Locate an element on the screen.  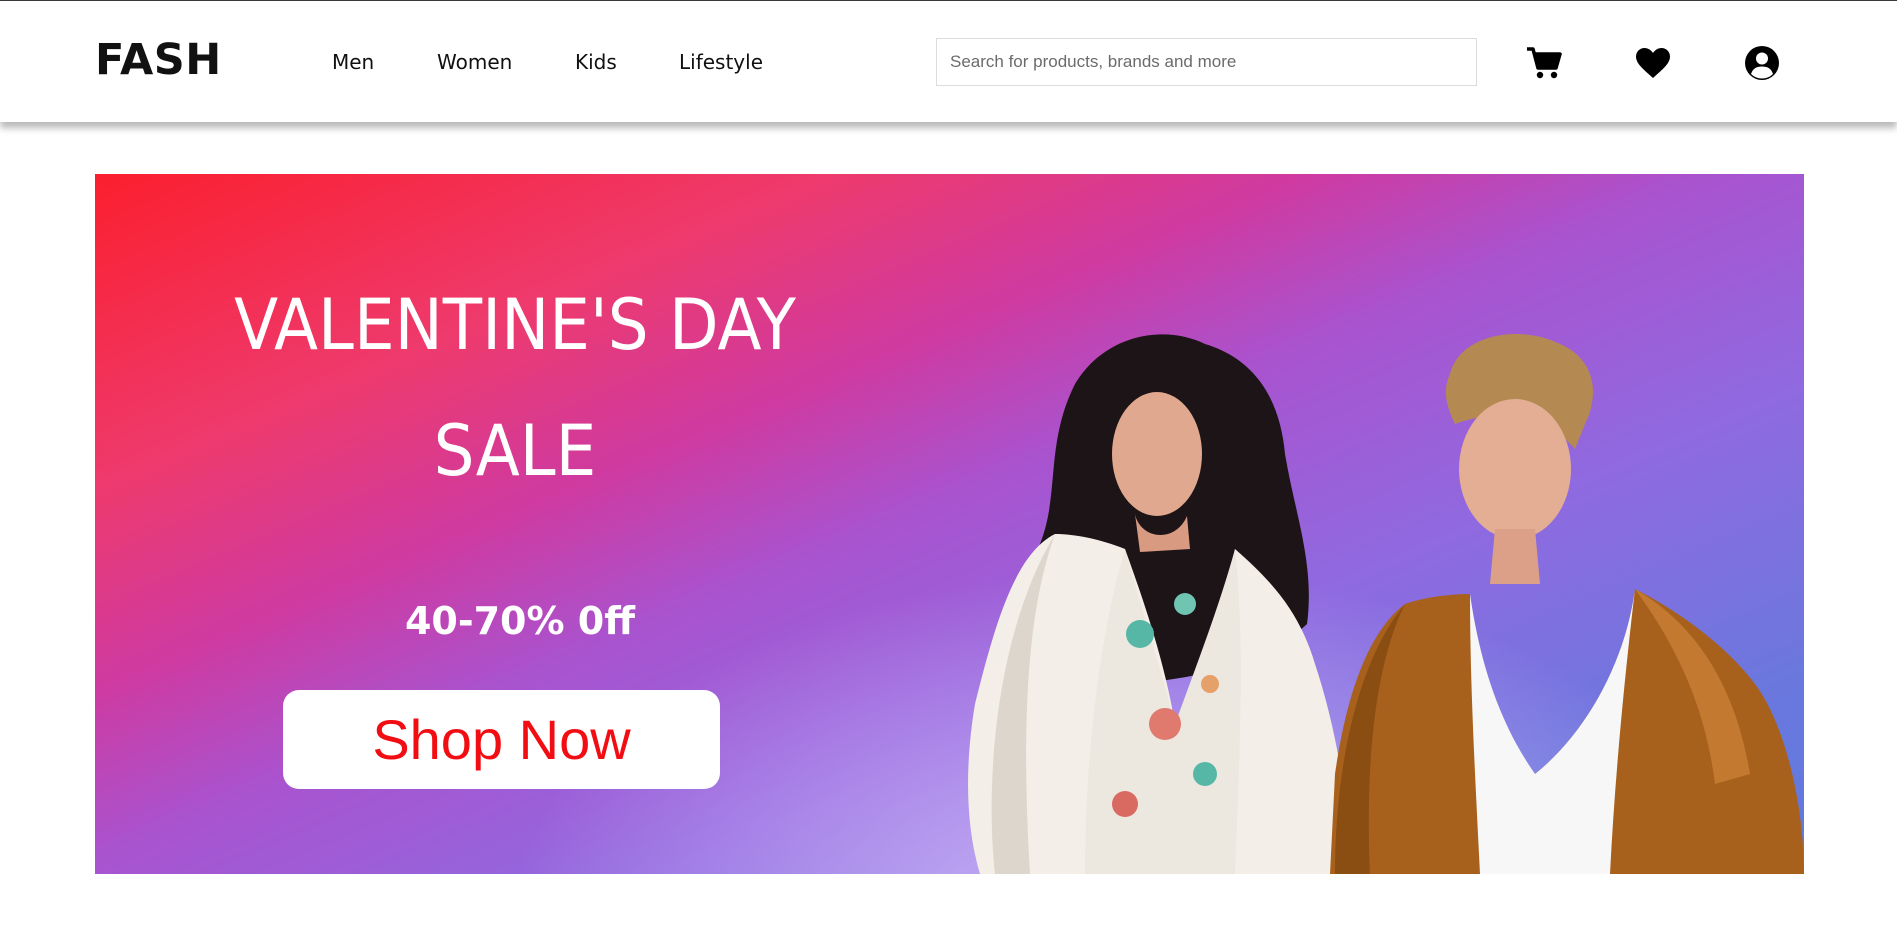
heart-icon is located at coordinates (1653, 63).